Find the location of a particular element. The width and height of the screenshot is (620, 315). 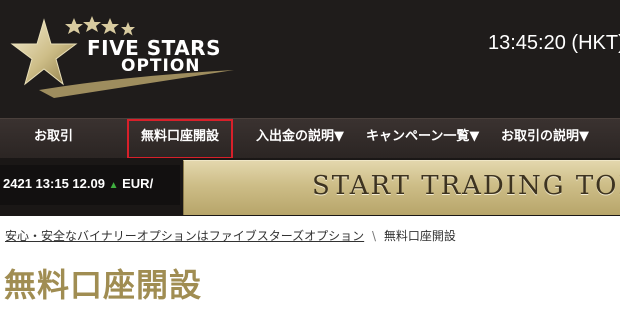

start-trading-banner: START TRADING TOD is located at coordinates (401, 187).